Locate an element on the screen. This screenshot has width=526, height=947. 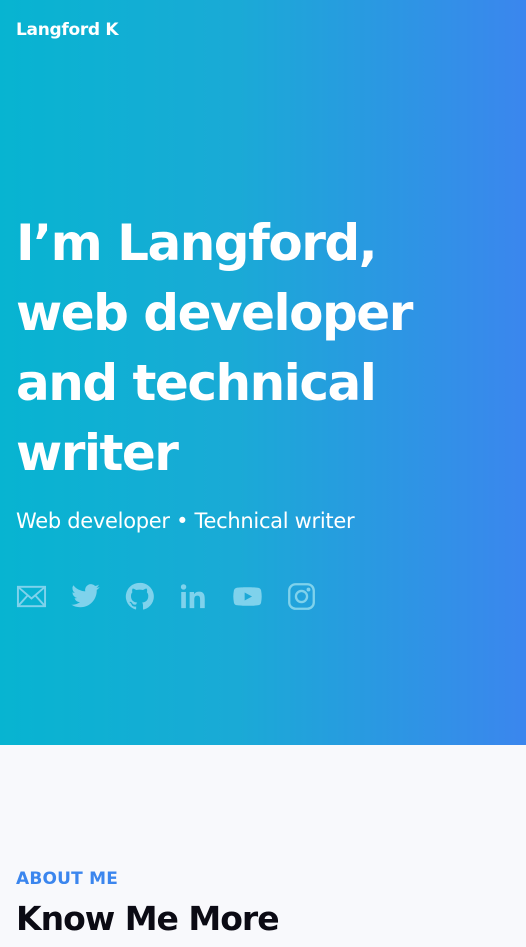
instagram-icon is located at coordinates (301, 596).